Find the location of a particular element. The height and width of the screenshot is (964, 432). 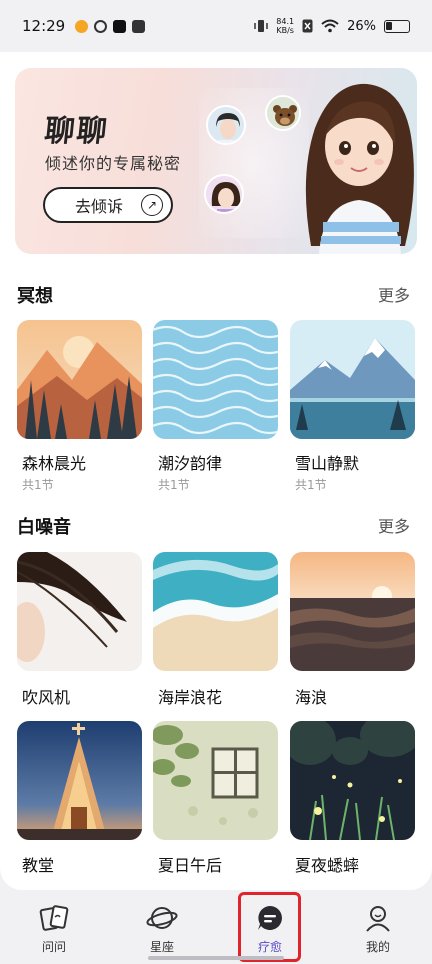

status-left: 12:29 is located at coordinates (84, 26).